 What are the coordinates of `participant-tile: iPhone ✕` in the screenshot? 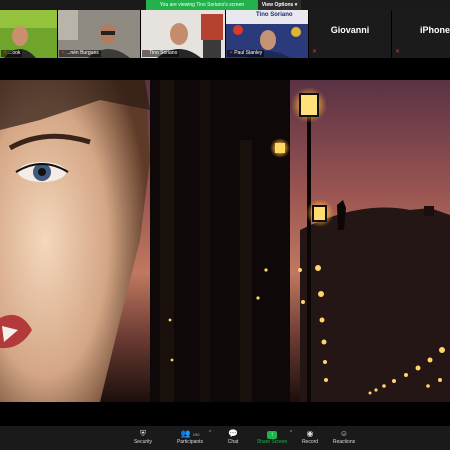 It's located at (421, 34).